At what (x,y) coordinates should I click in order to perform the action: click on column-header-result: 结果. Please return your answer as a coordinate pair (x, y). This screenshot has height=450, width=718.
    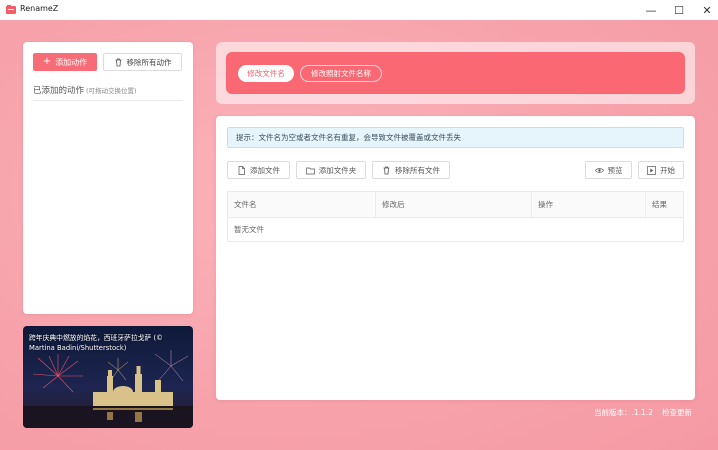
    Looking at the image, I should click on (659, 204).